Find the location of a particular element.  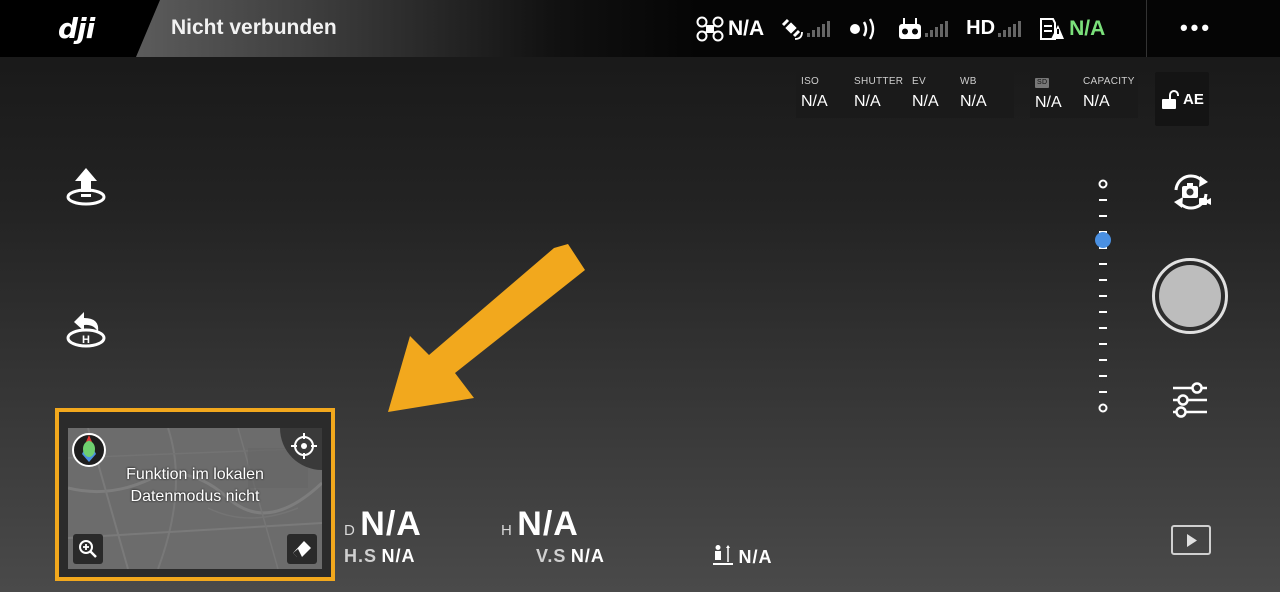

sd-card-icon: SD is located at coordinates (1042, 83).